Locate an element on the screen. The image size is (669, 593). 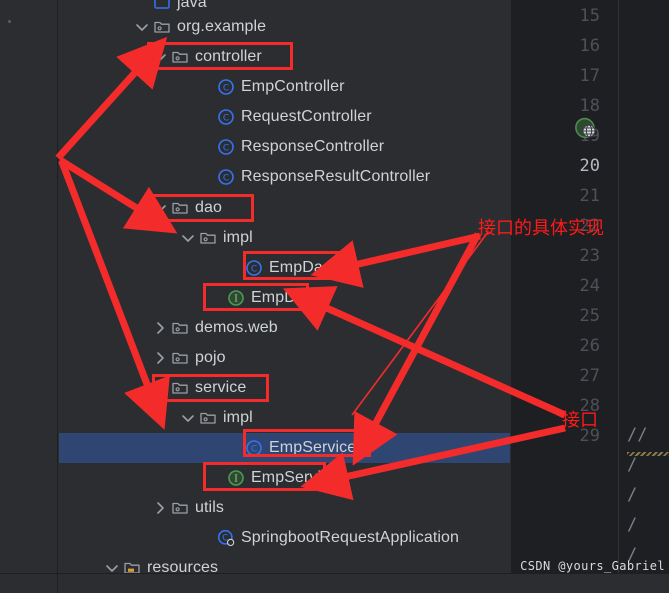
tree-row: C EmpServiceA is located at coordinates (284, 448).